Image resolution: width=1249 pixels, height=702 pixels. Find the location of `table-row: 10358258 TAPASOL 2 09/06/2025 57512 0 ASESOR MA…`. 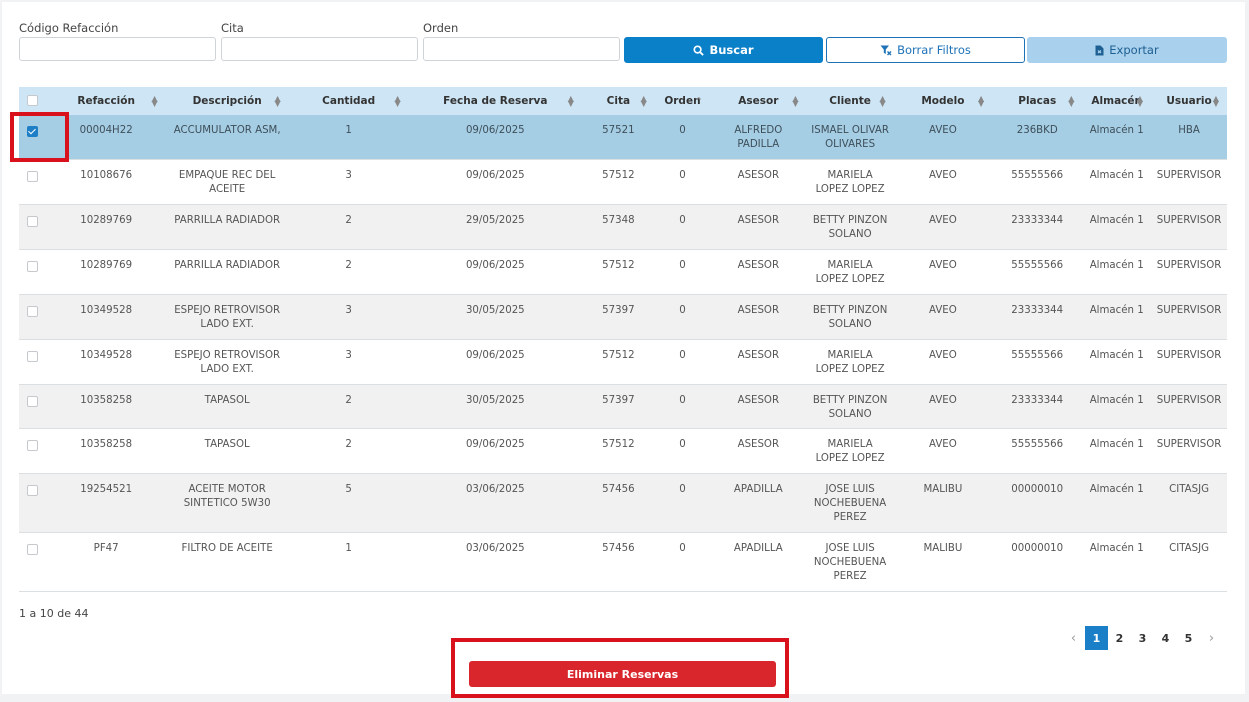

table-row: 10358258 TAPASOL 2 09/06/2025 57512 0 ASESOR MA… is located at coordinates (623, 451).